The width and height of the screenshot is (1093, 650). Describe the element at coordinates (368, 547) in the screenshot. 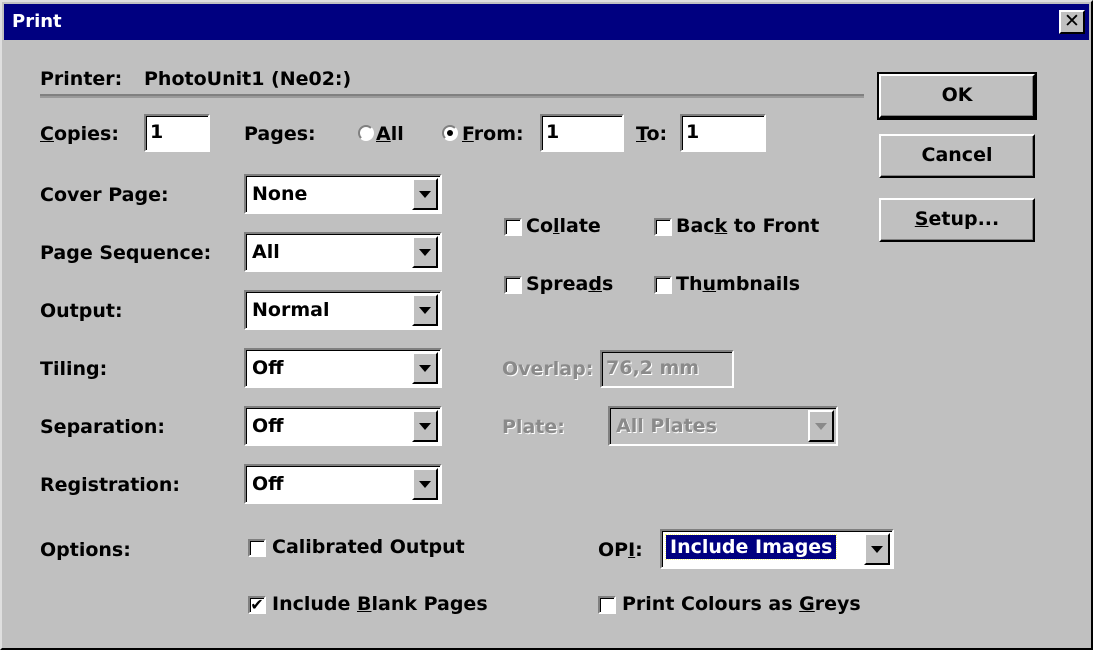

I see `calibrated-output-label: Calibrated Output` at that location.